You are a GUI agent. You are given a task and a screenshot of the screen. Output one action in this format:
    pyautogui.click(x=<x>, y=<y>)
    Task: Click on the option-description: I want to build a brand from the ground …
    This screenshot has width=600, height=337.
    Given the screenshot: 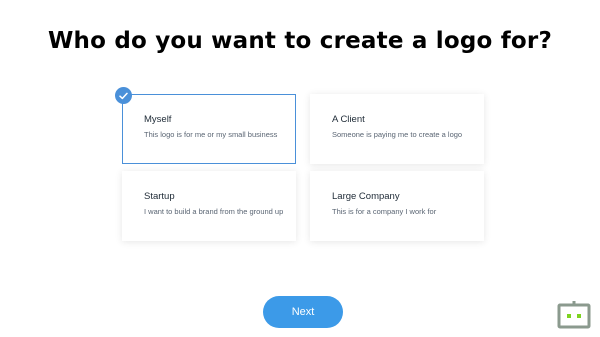 What is the action you would take?
    pyautogui.click(x=214, y=211)
    